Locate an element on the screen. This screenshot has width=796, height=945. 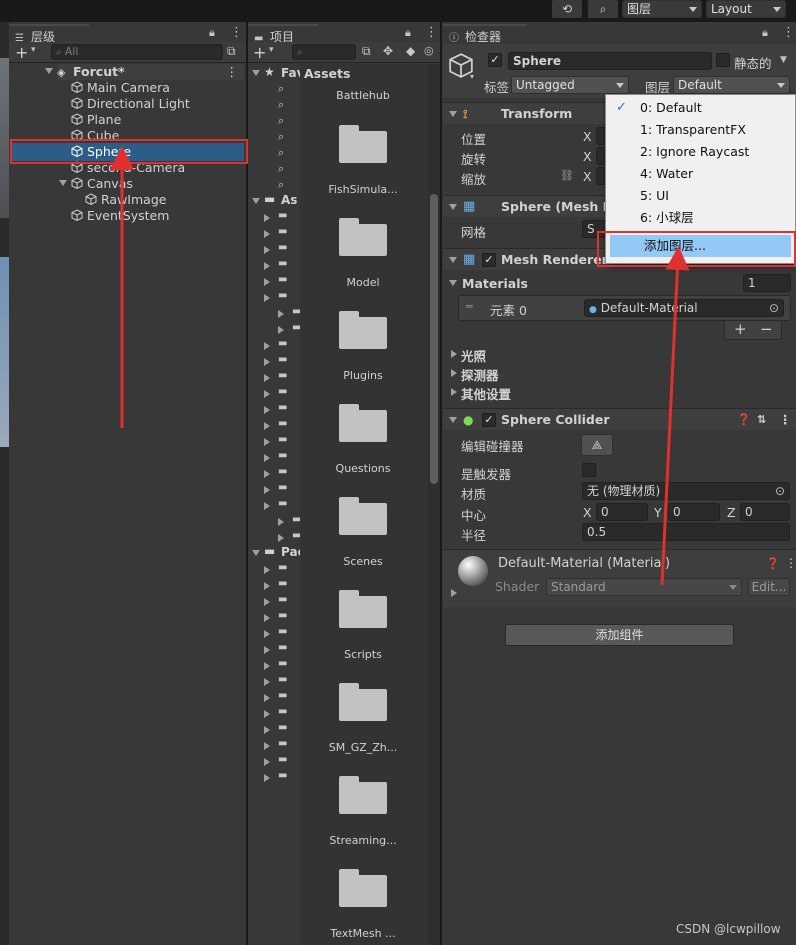
arrow-to-add-layer is located at coordinates (675, 416).